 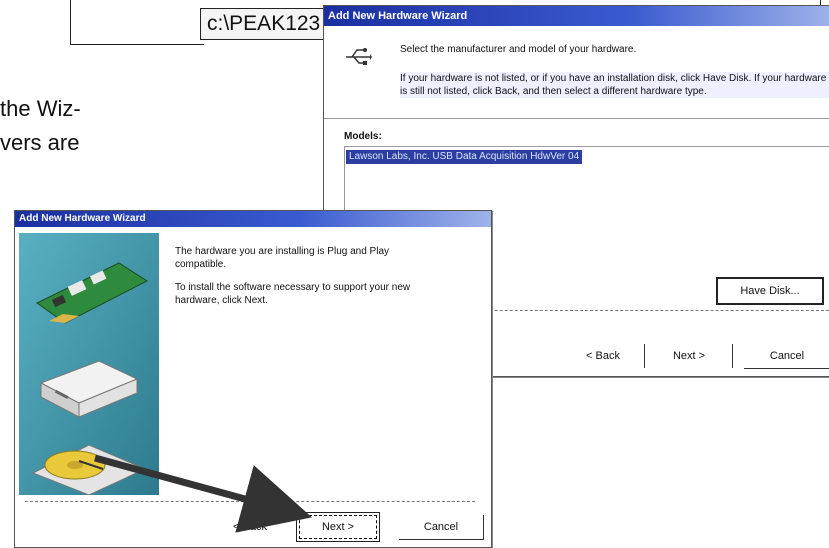 I want to click on callout-arrow-icon, so click(x=203, y=493).